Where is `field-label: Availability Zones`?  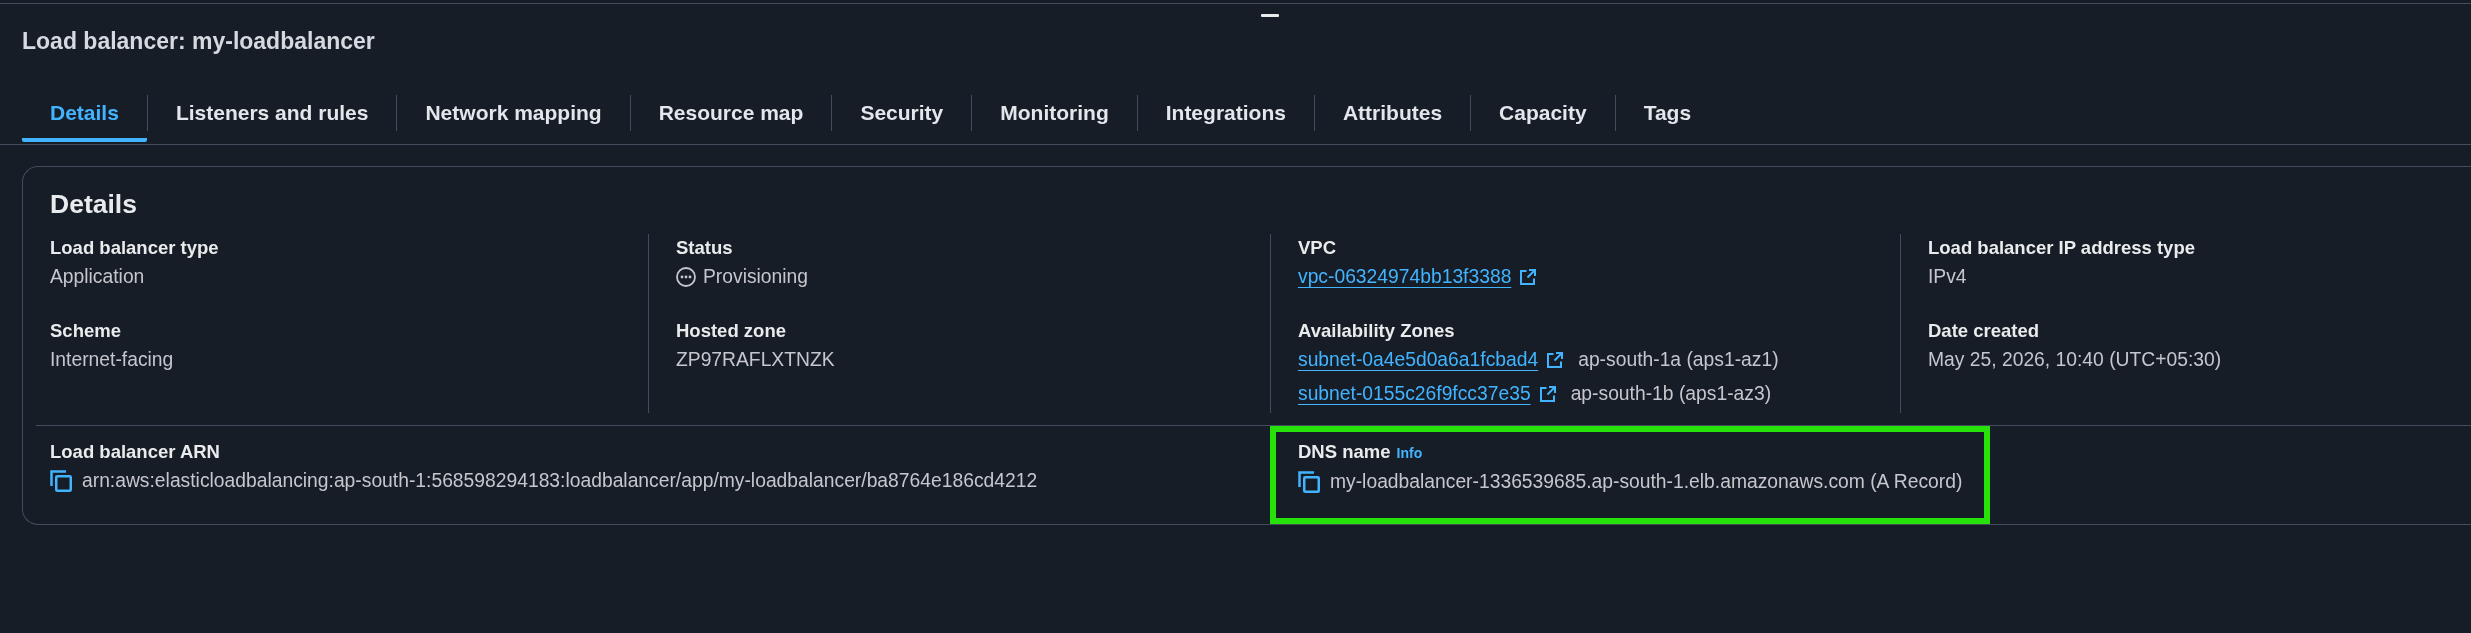
field-label: Availability Zones is located at coordinates (1376, 331).